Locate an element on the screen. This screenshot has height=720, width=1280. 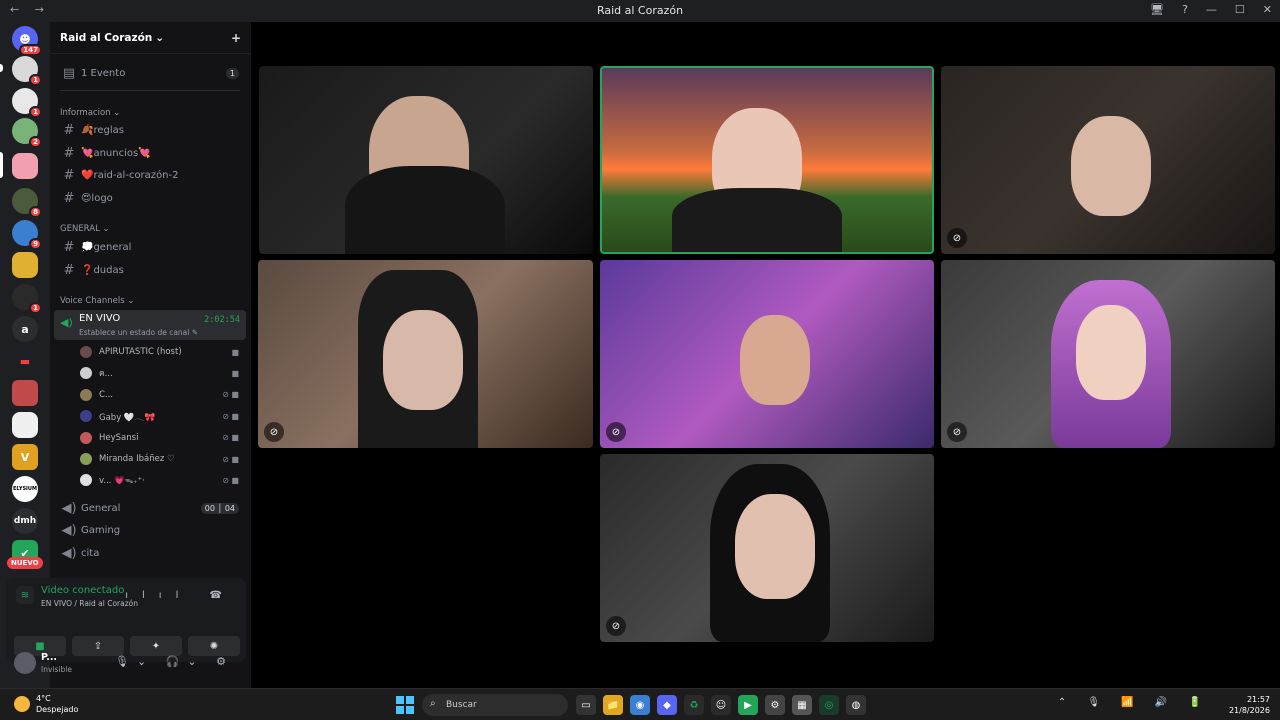
close-button: ✕ is located at coordinates (1267, 9).